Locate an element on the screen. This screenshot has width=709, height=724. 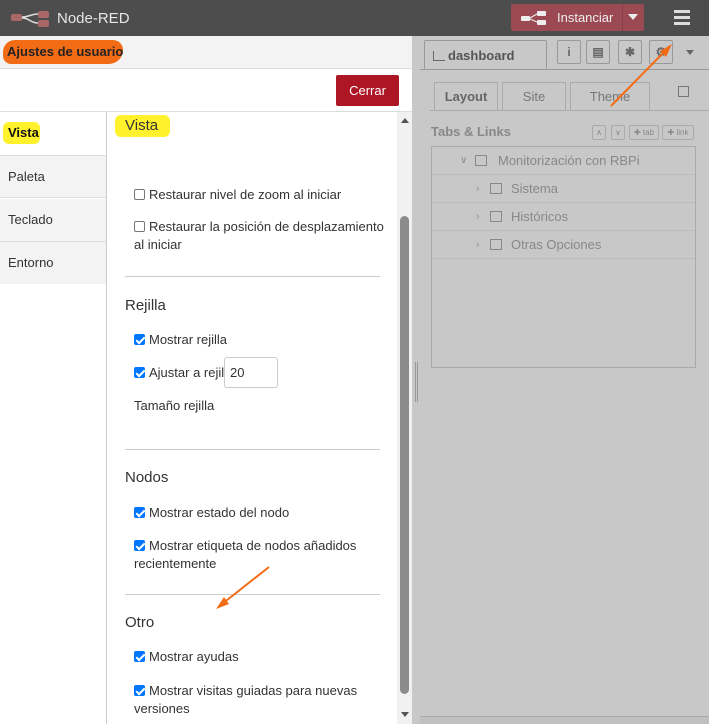
tabs-filler is located at coordinates (53, 504).